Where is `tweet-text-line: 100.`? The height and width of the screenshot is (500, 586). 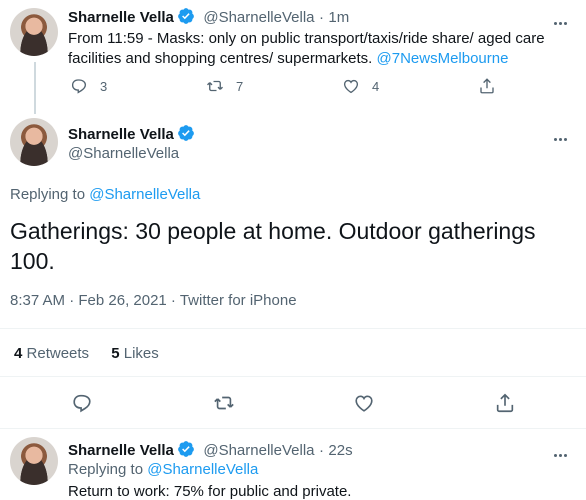
tweet-text-line: 100. is located at coordinates (32, 261).